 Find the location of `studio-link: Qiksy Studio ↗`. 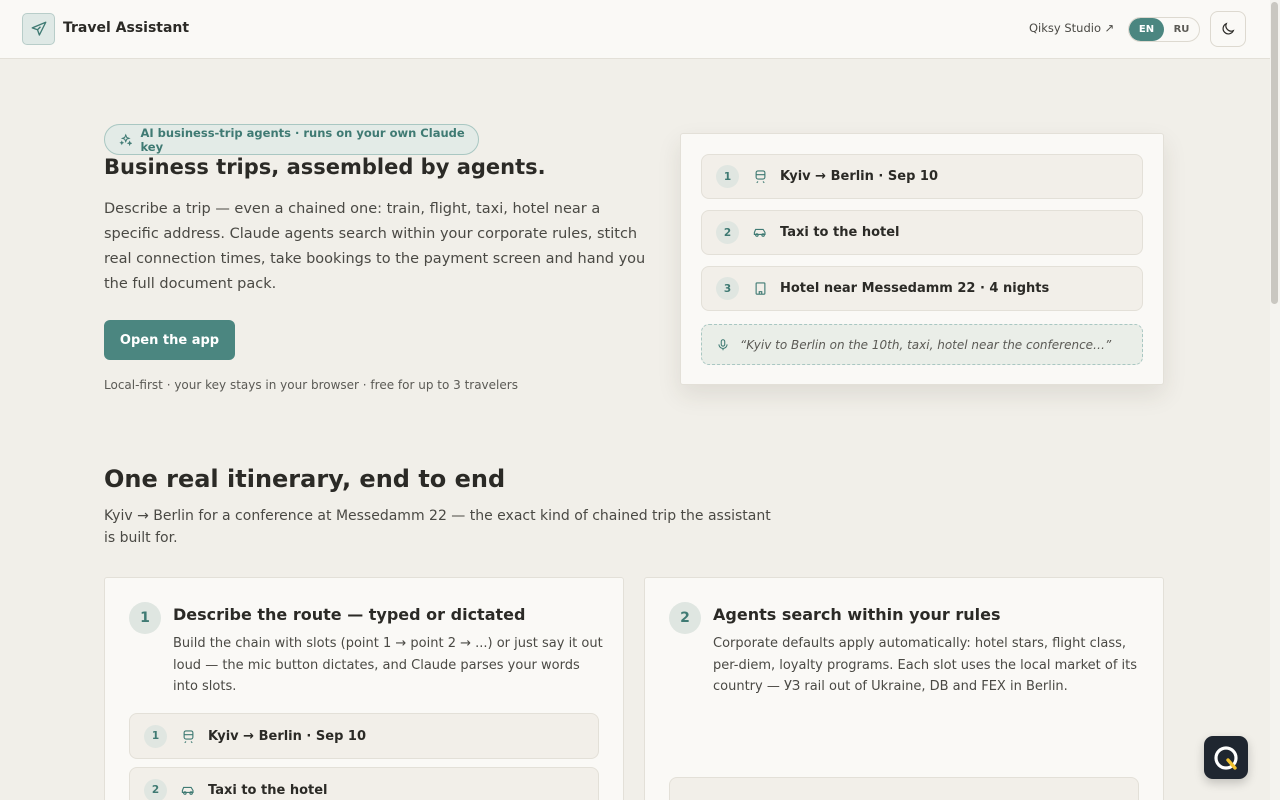

studio-link: Qiksy Studio ↗ is located at coordinates (1071, 28).